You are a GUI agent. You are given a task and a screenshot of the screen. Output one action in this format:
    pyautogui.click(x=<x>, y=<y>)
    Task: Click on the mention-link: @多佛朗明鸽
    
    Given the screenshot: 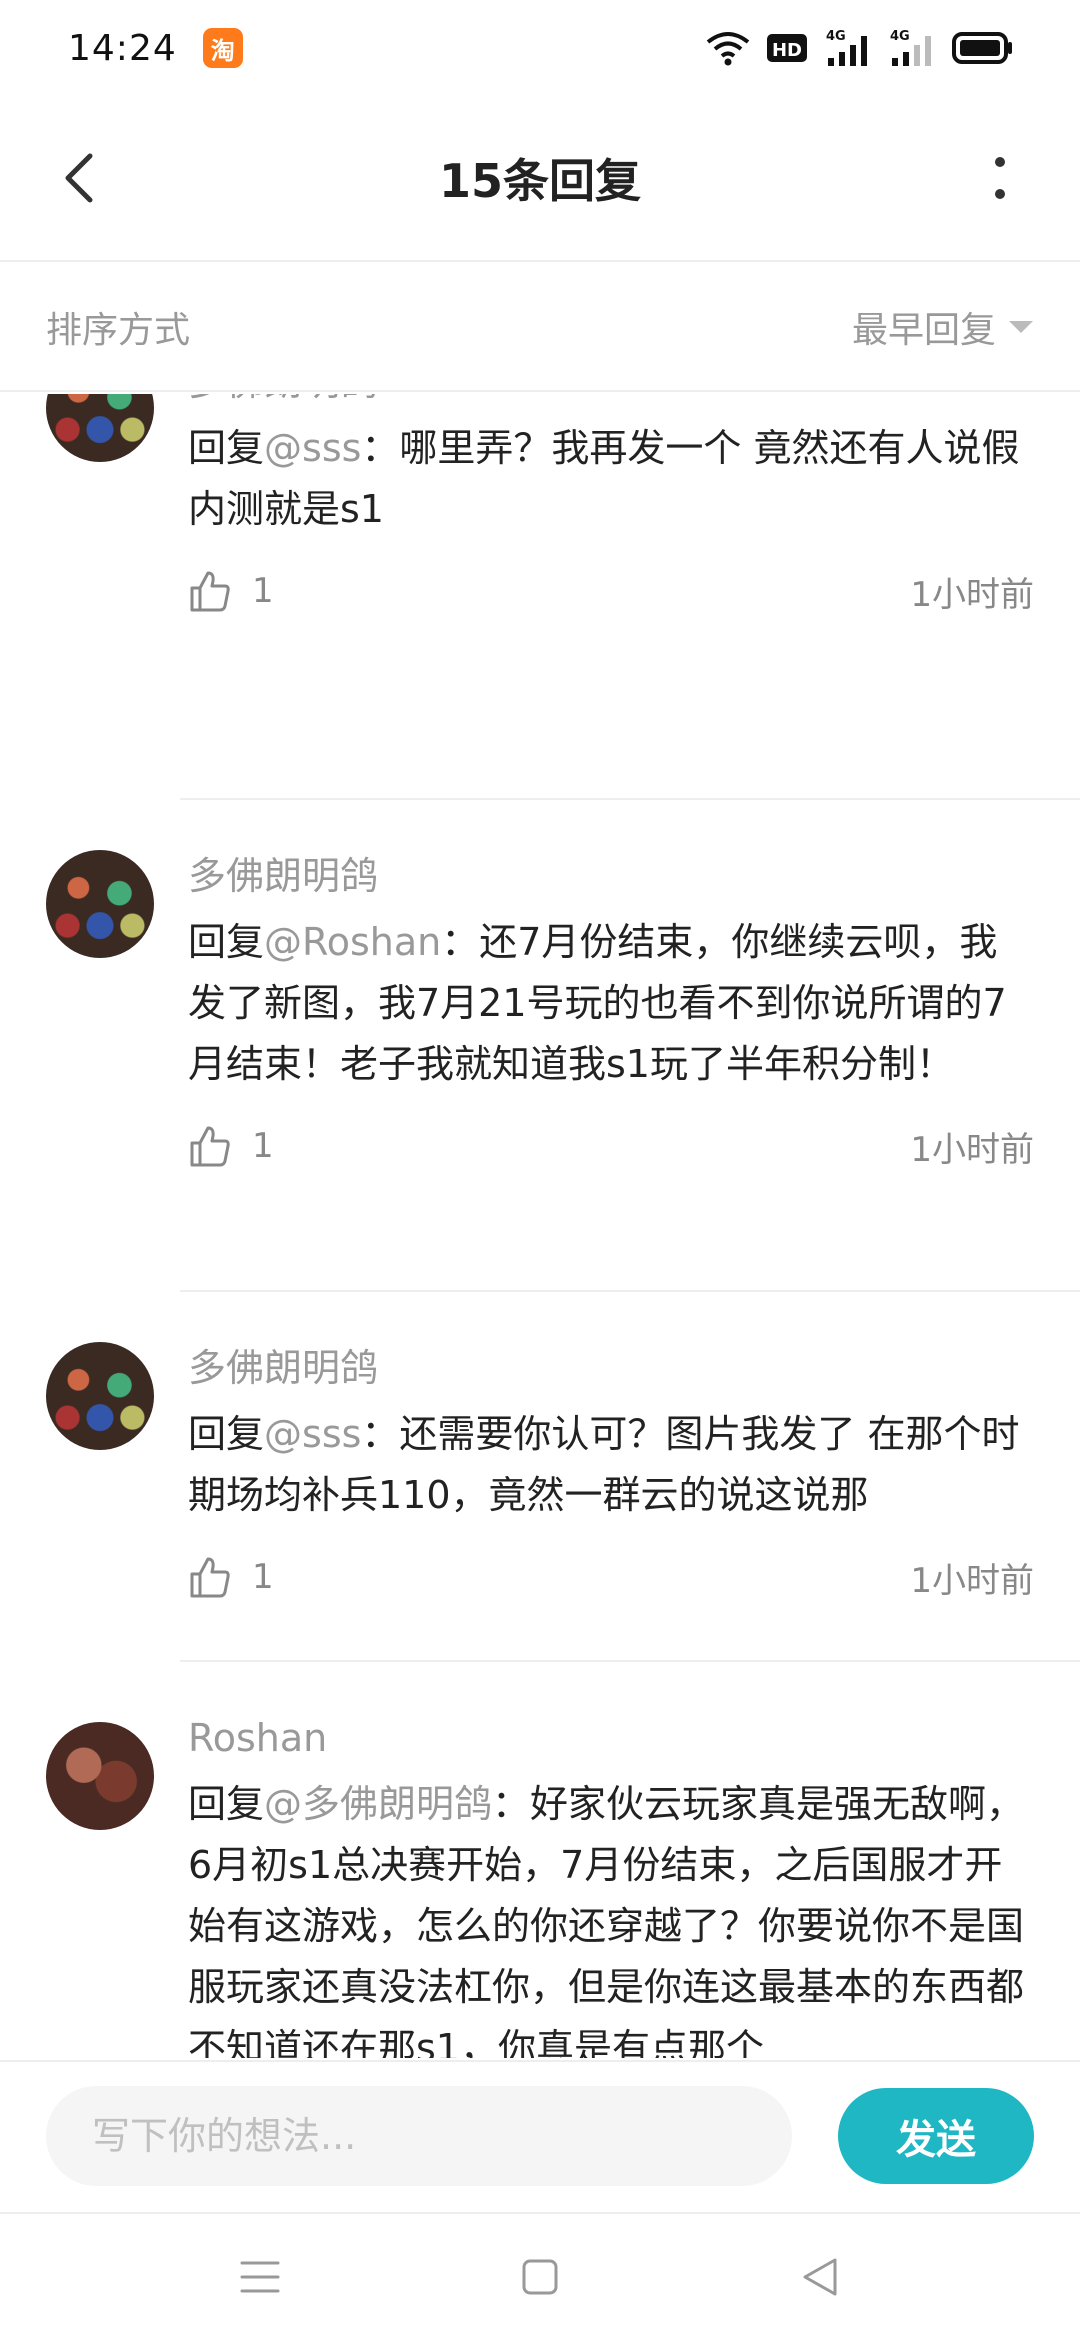 What is the action you would take?
    pyautogui.click(x=378, y=1804)
    